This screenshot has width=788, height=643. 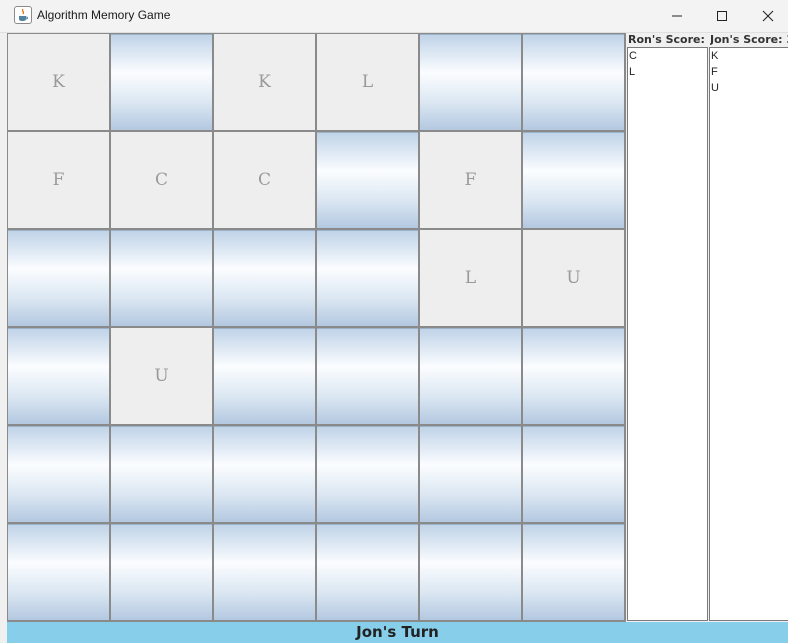 I want to click on turn-status: Jon's Turn, so click(x=397, y=632).